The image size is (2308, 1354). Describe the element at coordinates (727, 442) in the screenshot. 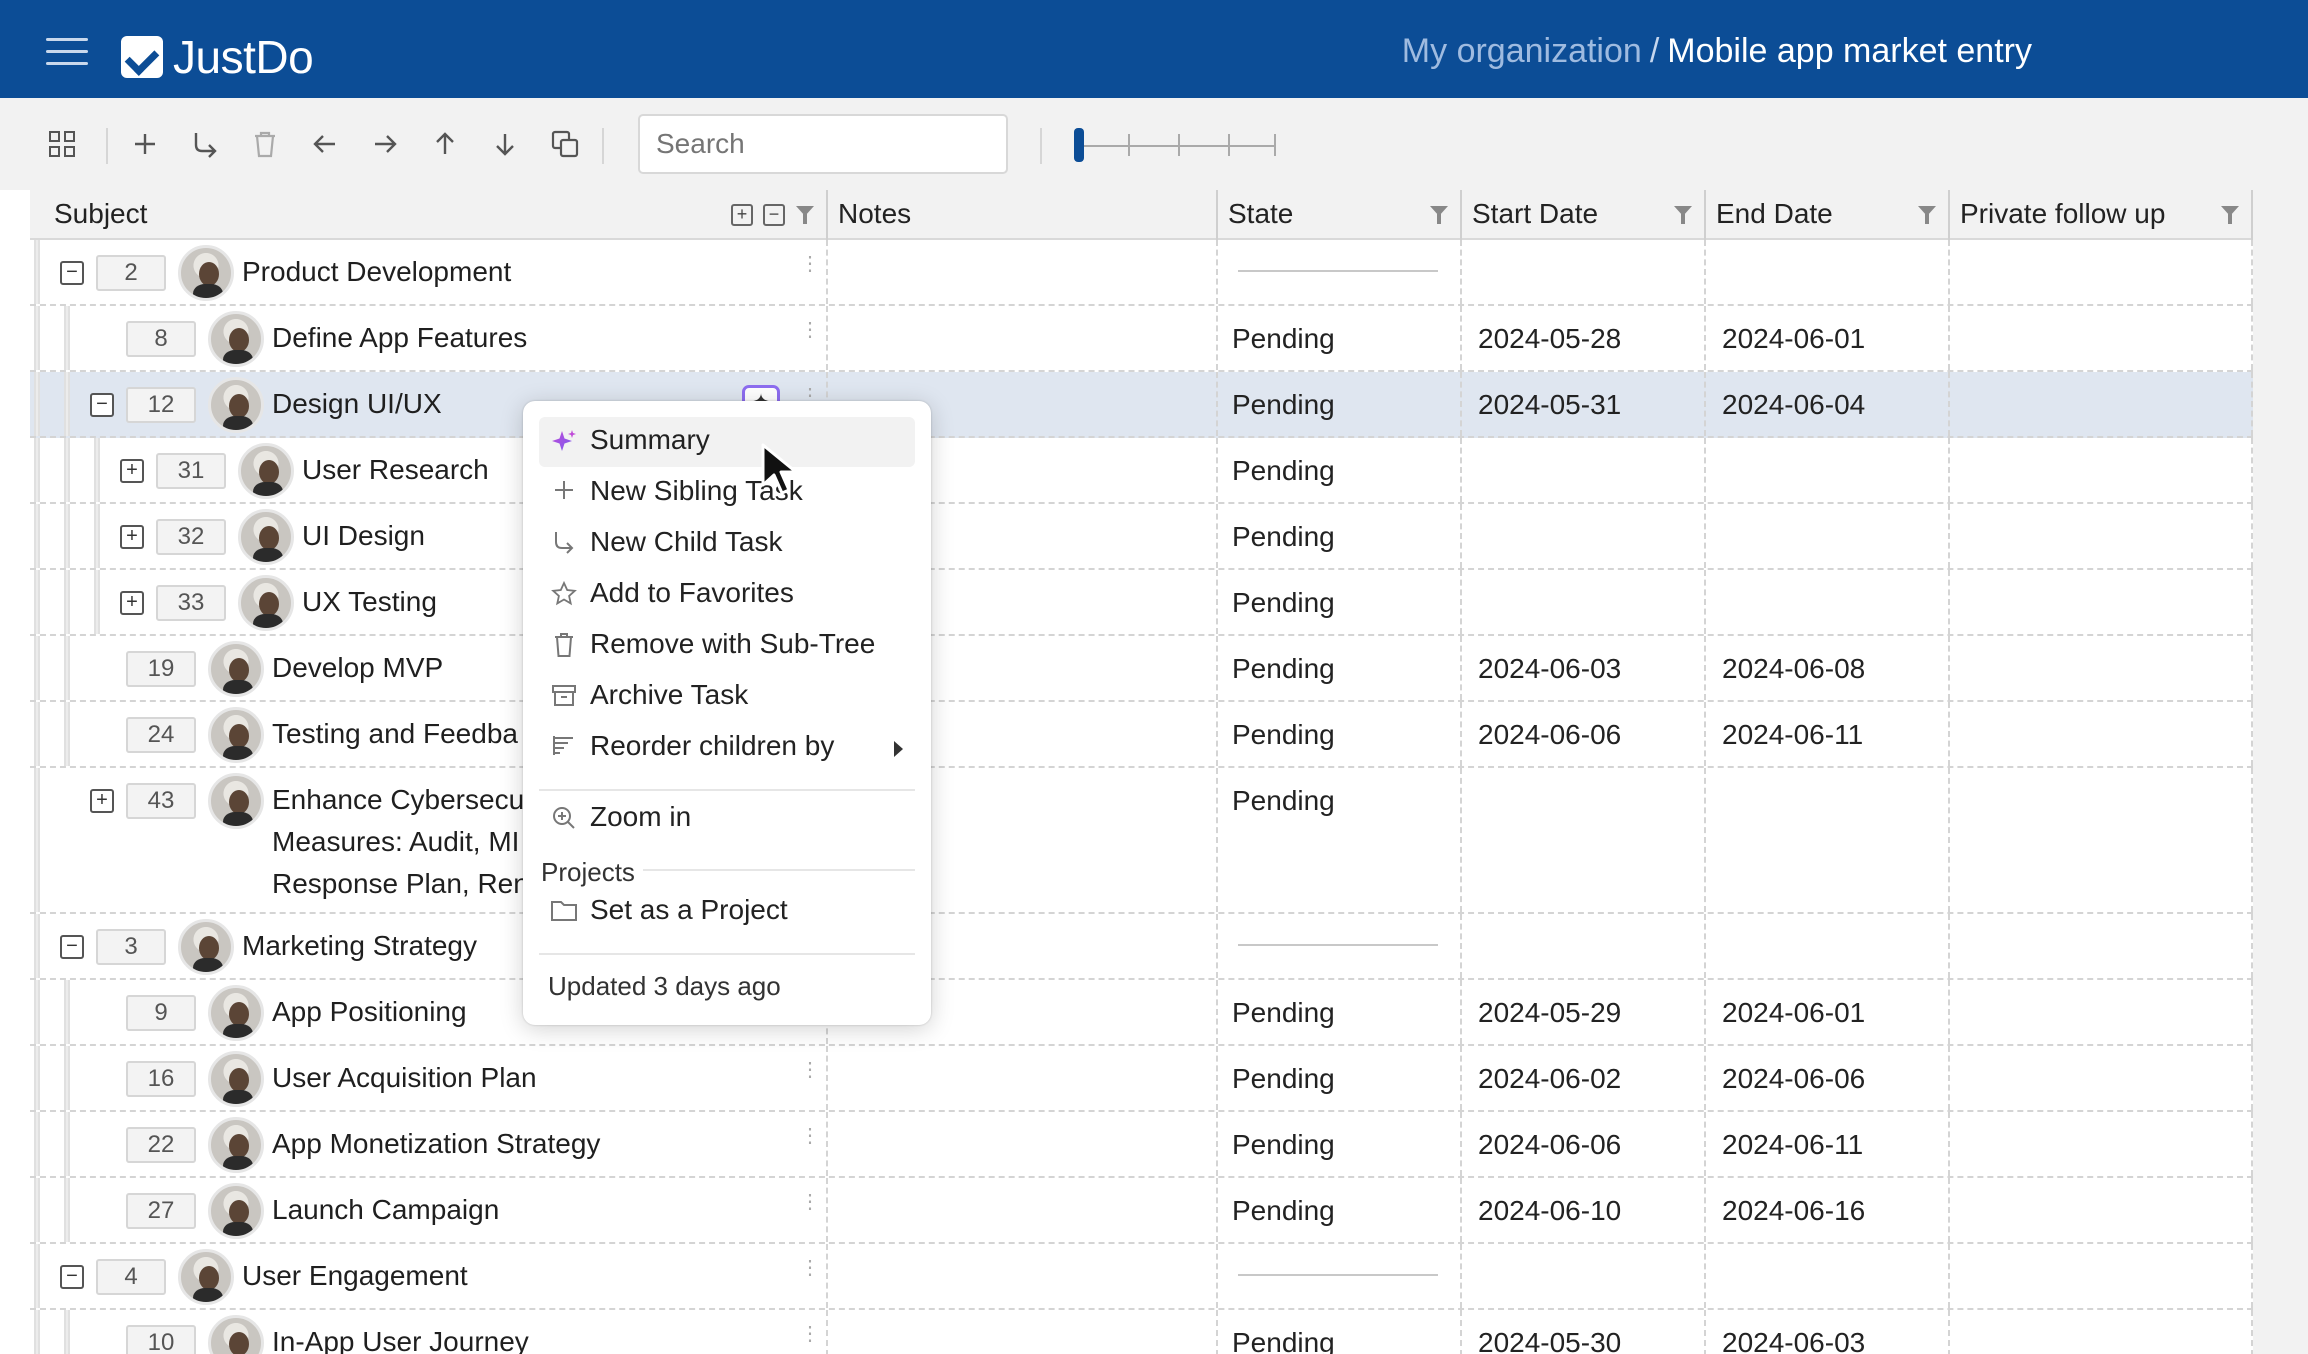

I see `menu-item-summary: Summary` at that location.